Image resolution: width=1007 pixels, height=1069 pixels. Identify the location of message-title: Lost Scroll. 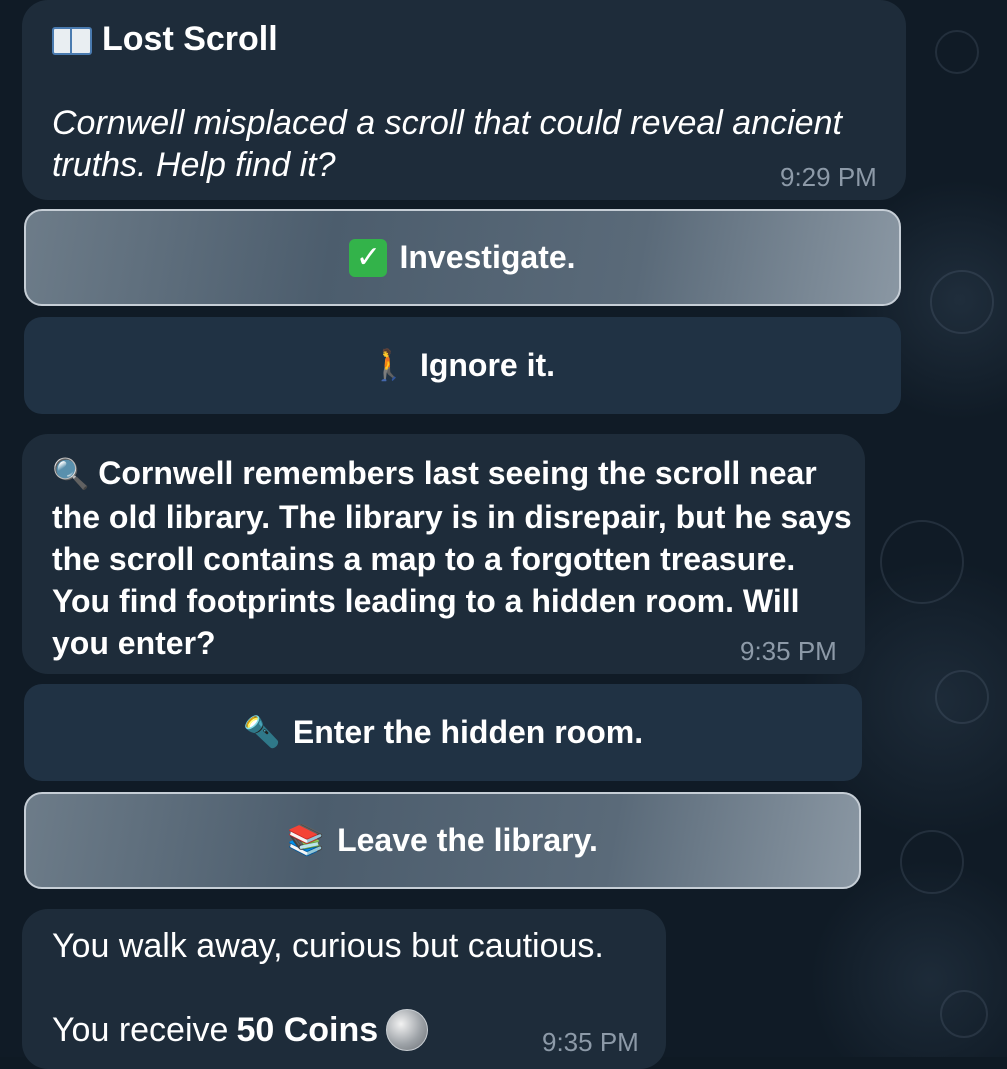
(165, 39).